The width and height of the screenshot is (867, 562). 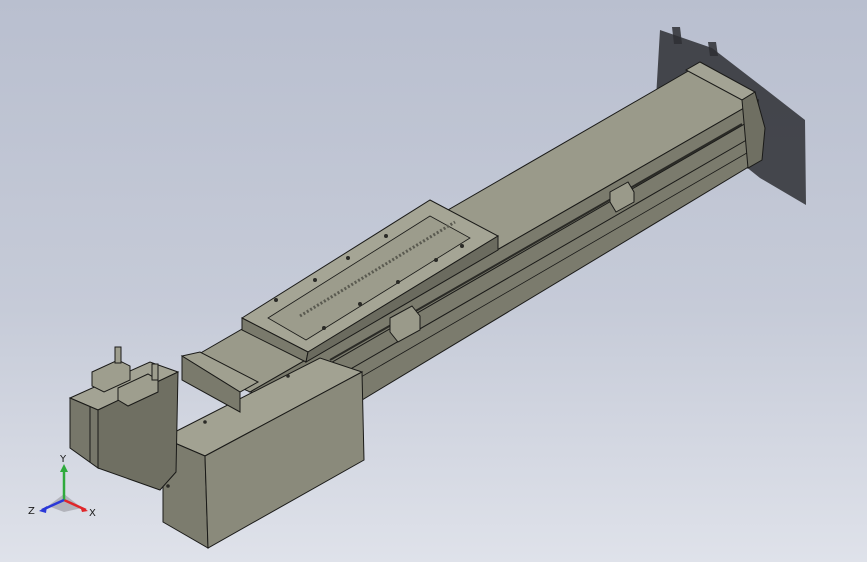 What do you see at coordinates (62, 486) in the screenshot?
I see `triad-graphic: Y X Z` at bounding box center [62, 486].